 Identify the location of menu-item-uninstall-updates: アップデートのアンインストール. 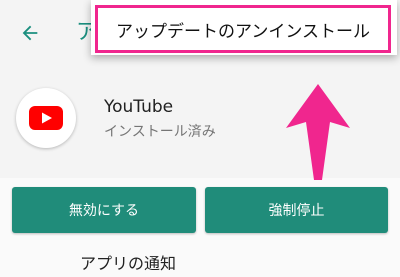
(243, 29).